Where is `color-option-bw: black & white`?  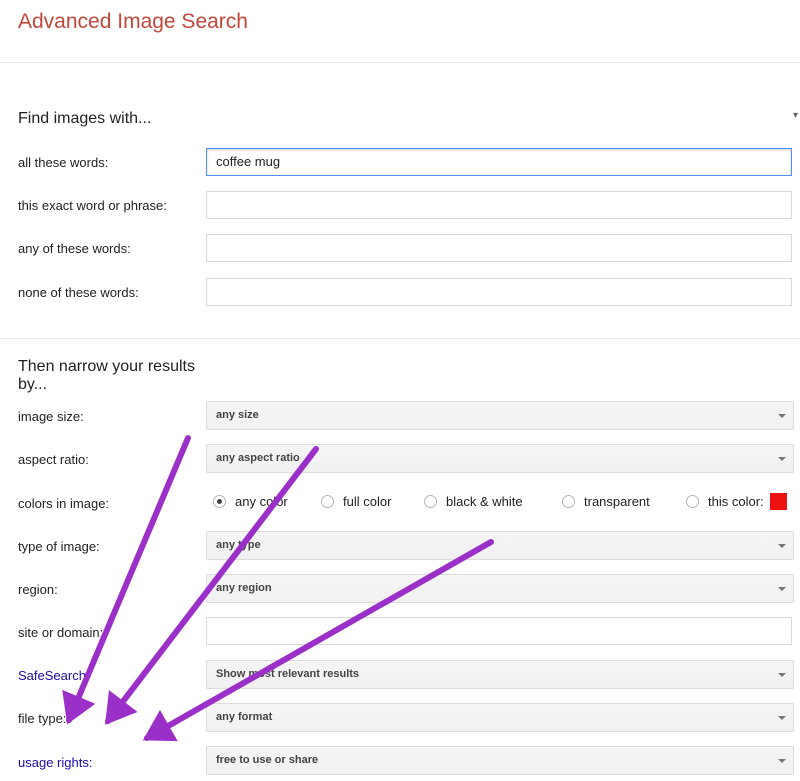 color-option-bw: black & white is located at coordinates (473, 501).